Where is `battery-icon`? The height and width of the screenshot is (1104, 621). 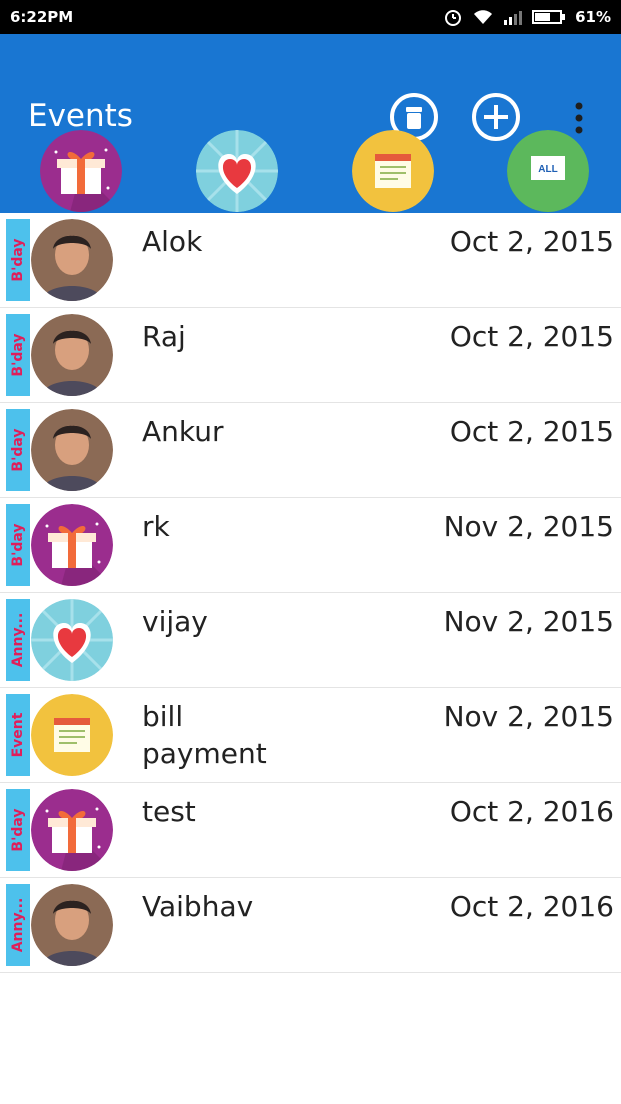
battery-icon is located at coordinates (549, 17).